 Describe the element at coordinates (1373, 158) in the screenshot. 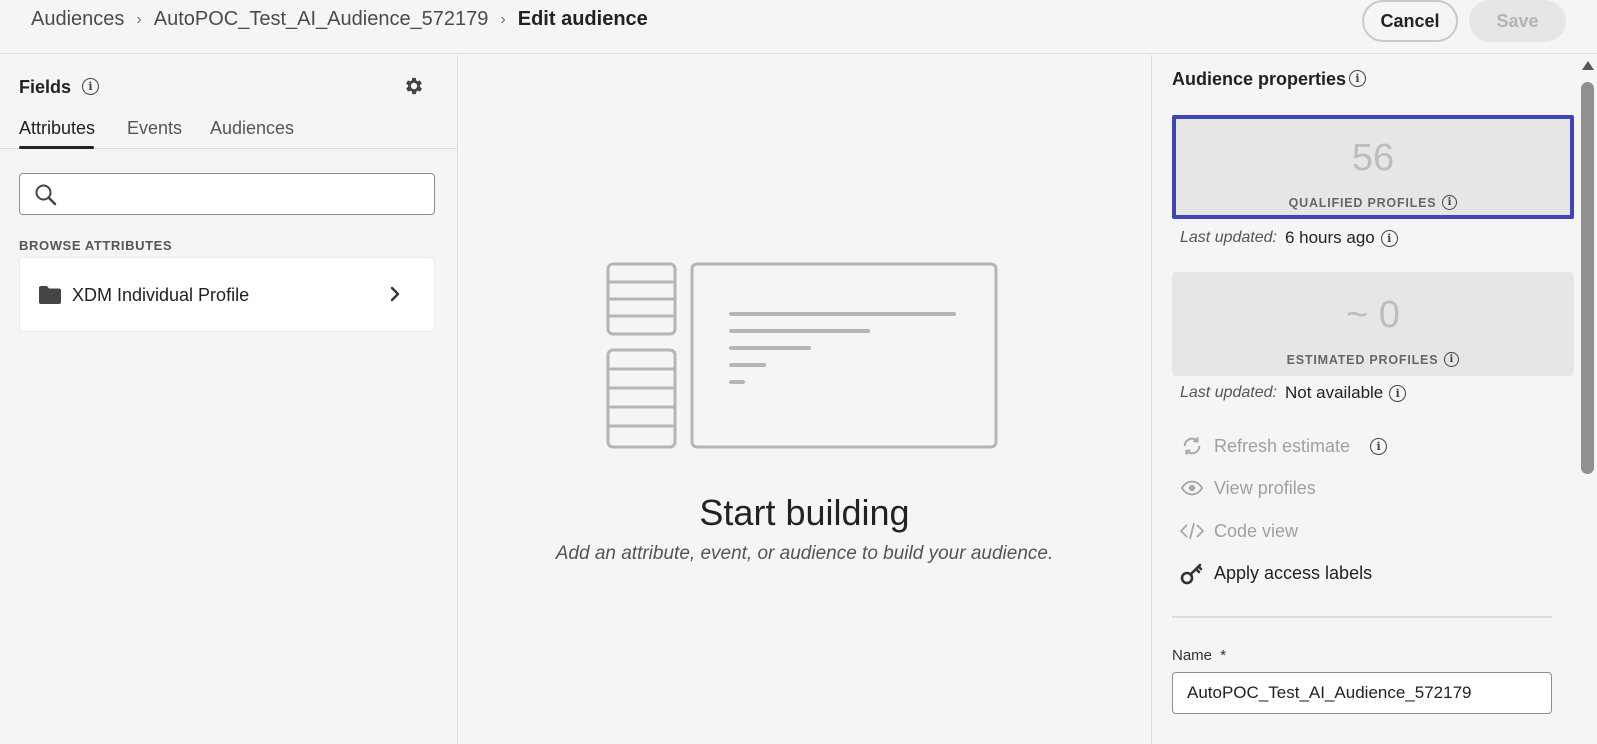

I see `qualified-profiles-count: 56` at that location.